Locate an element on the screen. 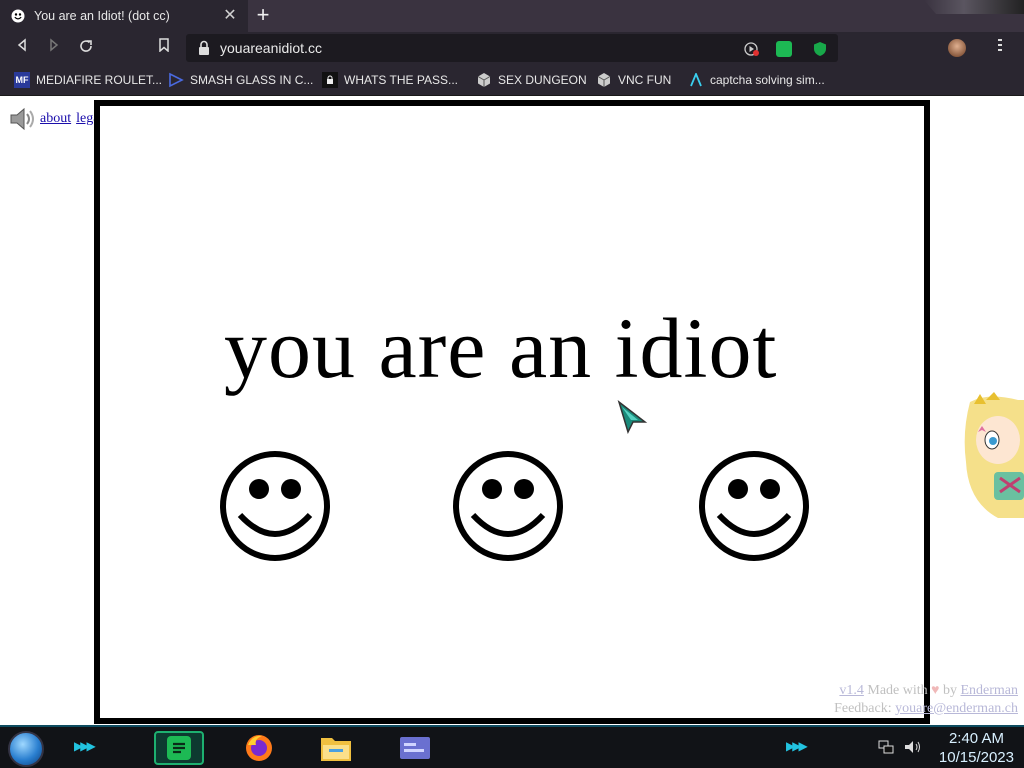 The width and height of the screenshot is (1024, 768). menu-icon is located at coordinates (1000, 48).